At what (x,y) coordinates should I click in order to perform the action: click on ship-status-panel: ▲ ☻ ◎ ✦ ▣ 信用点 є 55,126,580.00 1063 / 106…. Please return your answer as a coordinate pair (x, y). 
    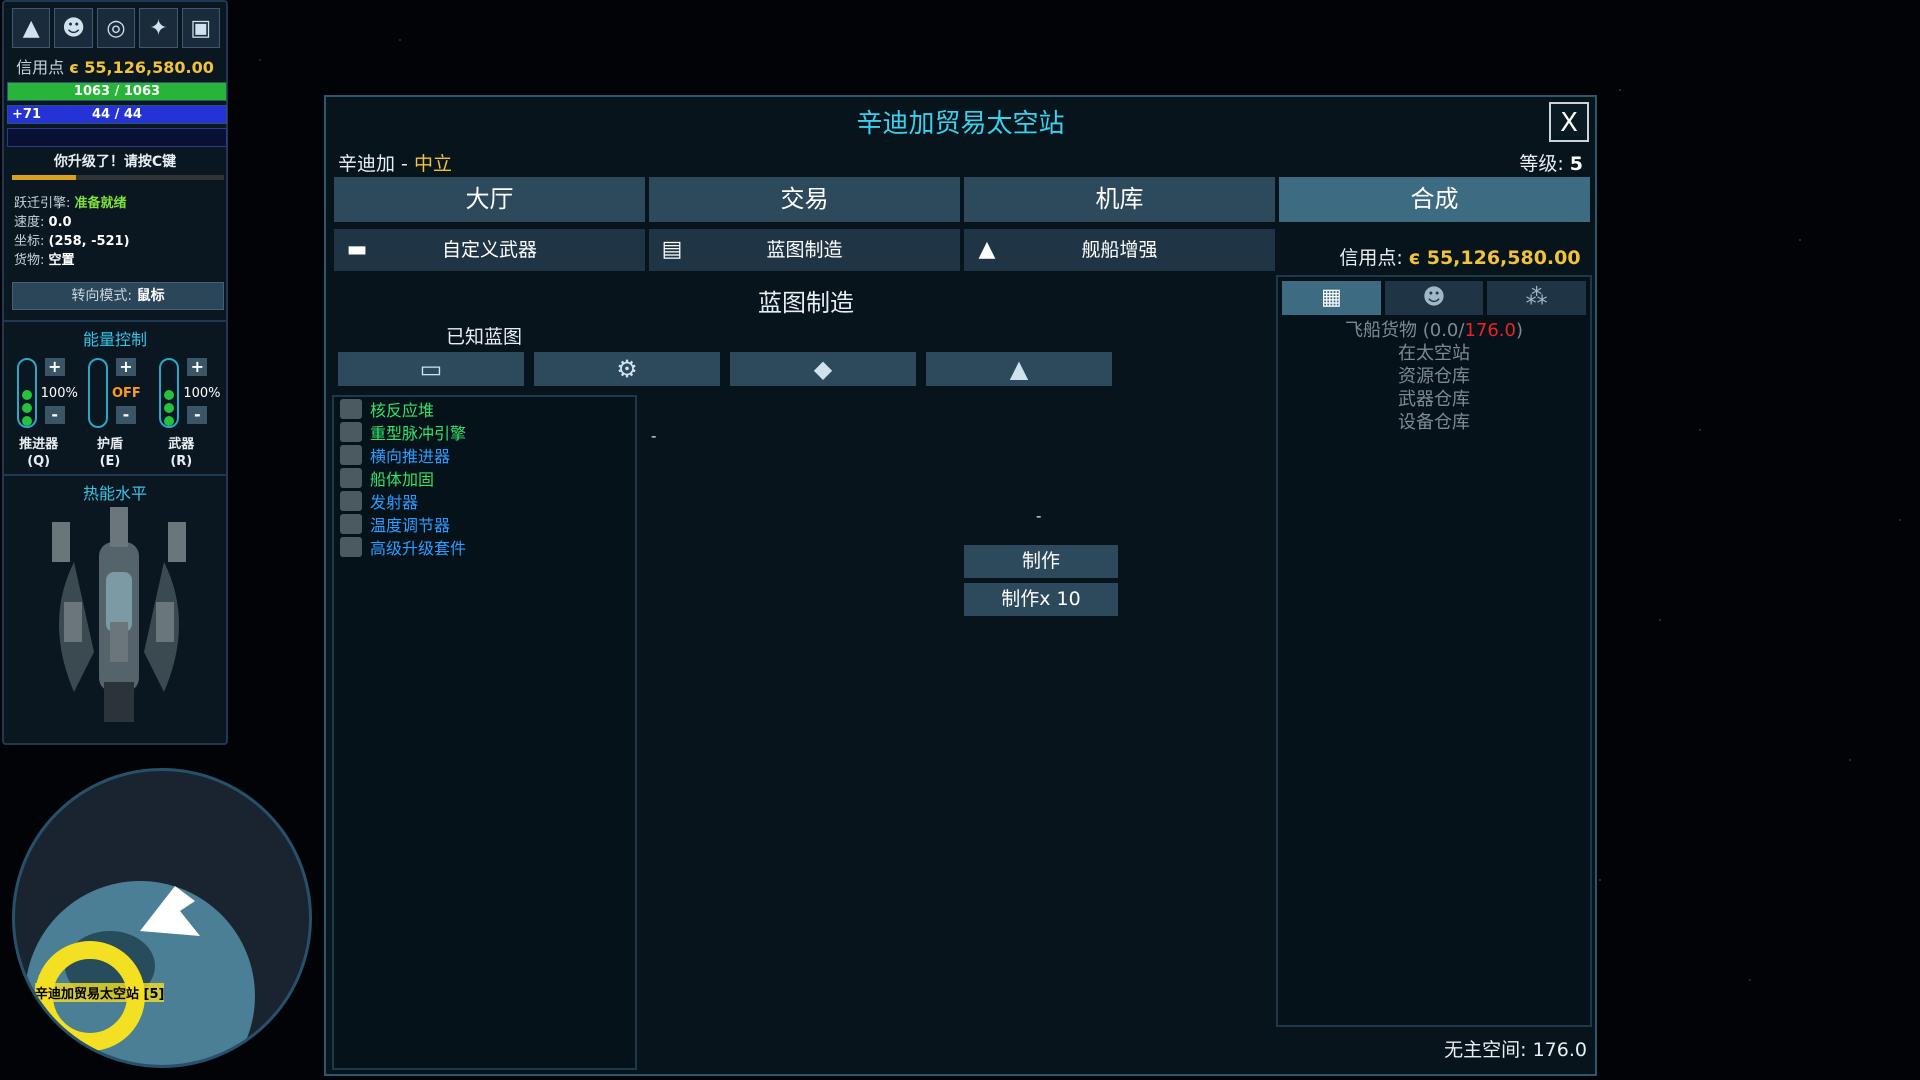
    Looking at the image, I should click on (115, 372).